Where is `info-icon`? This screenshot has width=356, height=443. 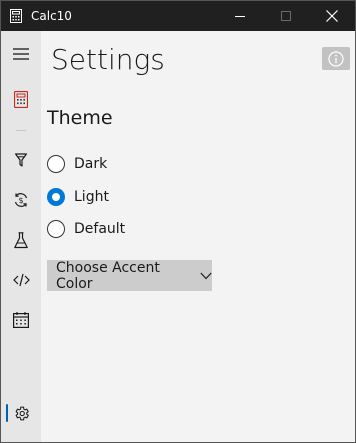 info-icon is located at coordinates (336, 58).